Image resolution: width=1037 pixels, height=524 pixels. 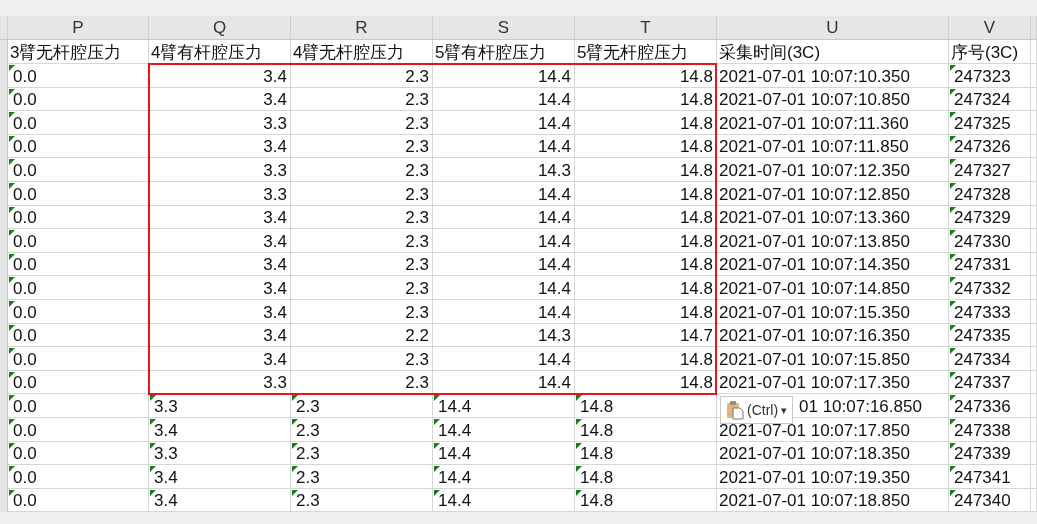 I want to click on table-cell: 3臂无杆腔压力, so click(x=66, y=52).